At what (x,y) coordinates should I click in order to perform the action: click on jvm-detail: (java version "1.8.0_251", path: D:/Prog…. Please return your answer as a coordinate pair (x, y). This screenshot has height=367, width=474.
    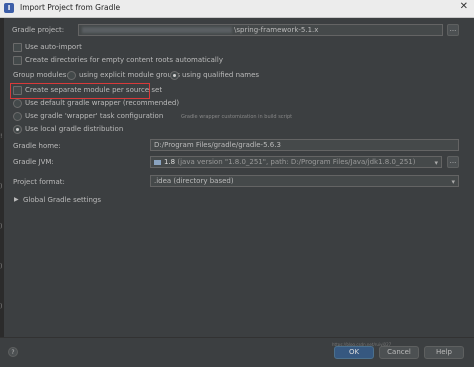
    Looking at the image, I should click on (296, 162).